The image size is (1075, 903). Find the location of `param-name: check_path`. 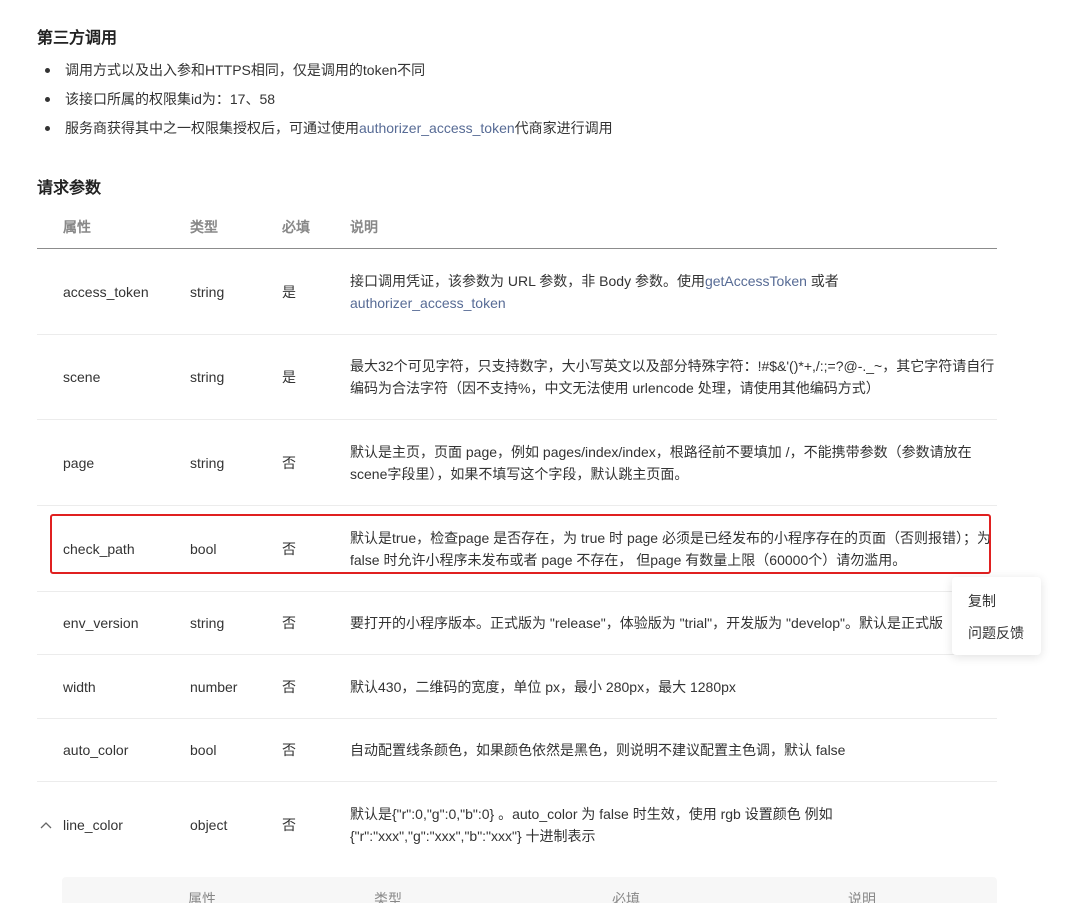

param-name: check_path is located at coordinates (99, 548).